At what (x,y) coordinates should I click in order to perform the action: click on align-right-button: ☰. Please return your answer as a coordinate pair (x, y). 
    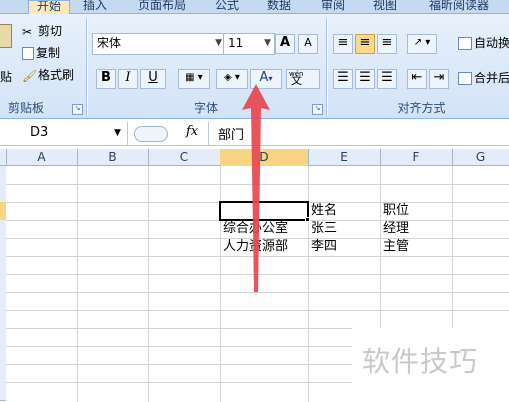
    Looking at the image, I should click on (387, 79).